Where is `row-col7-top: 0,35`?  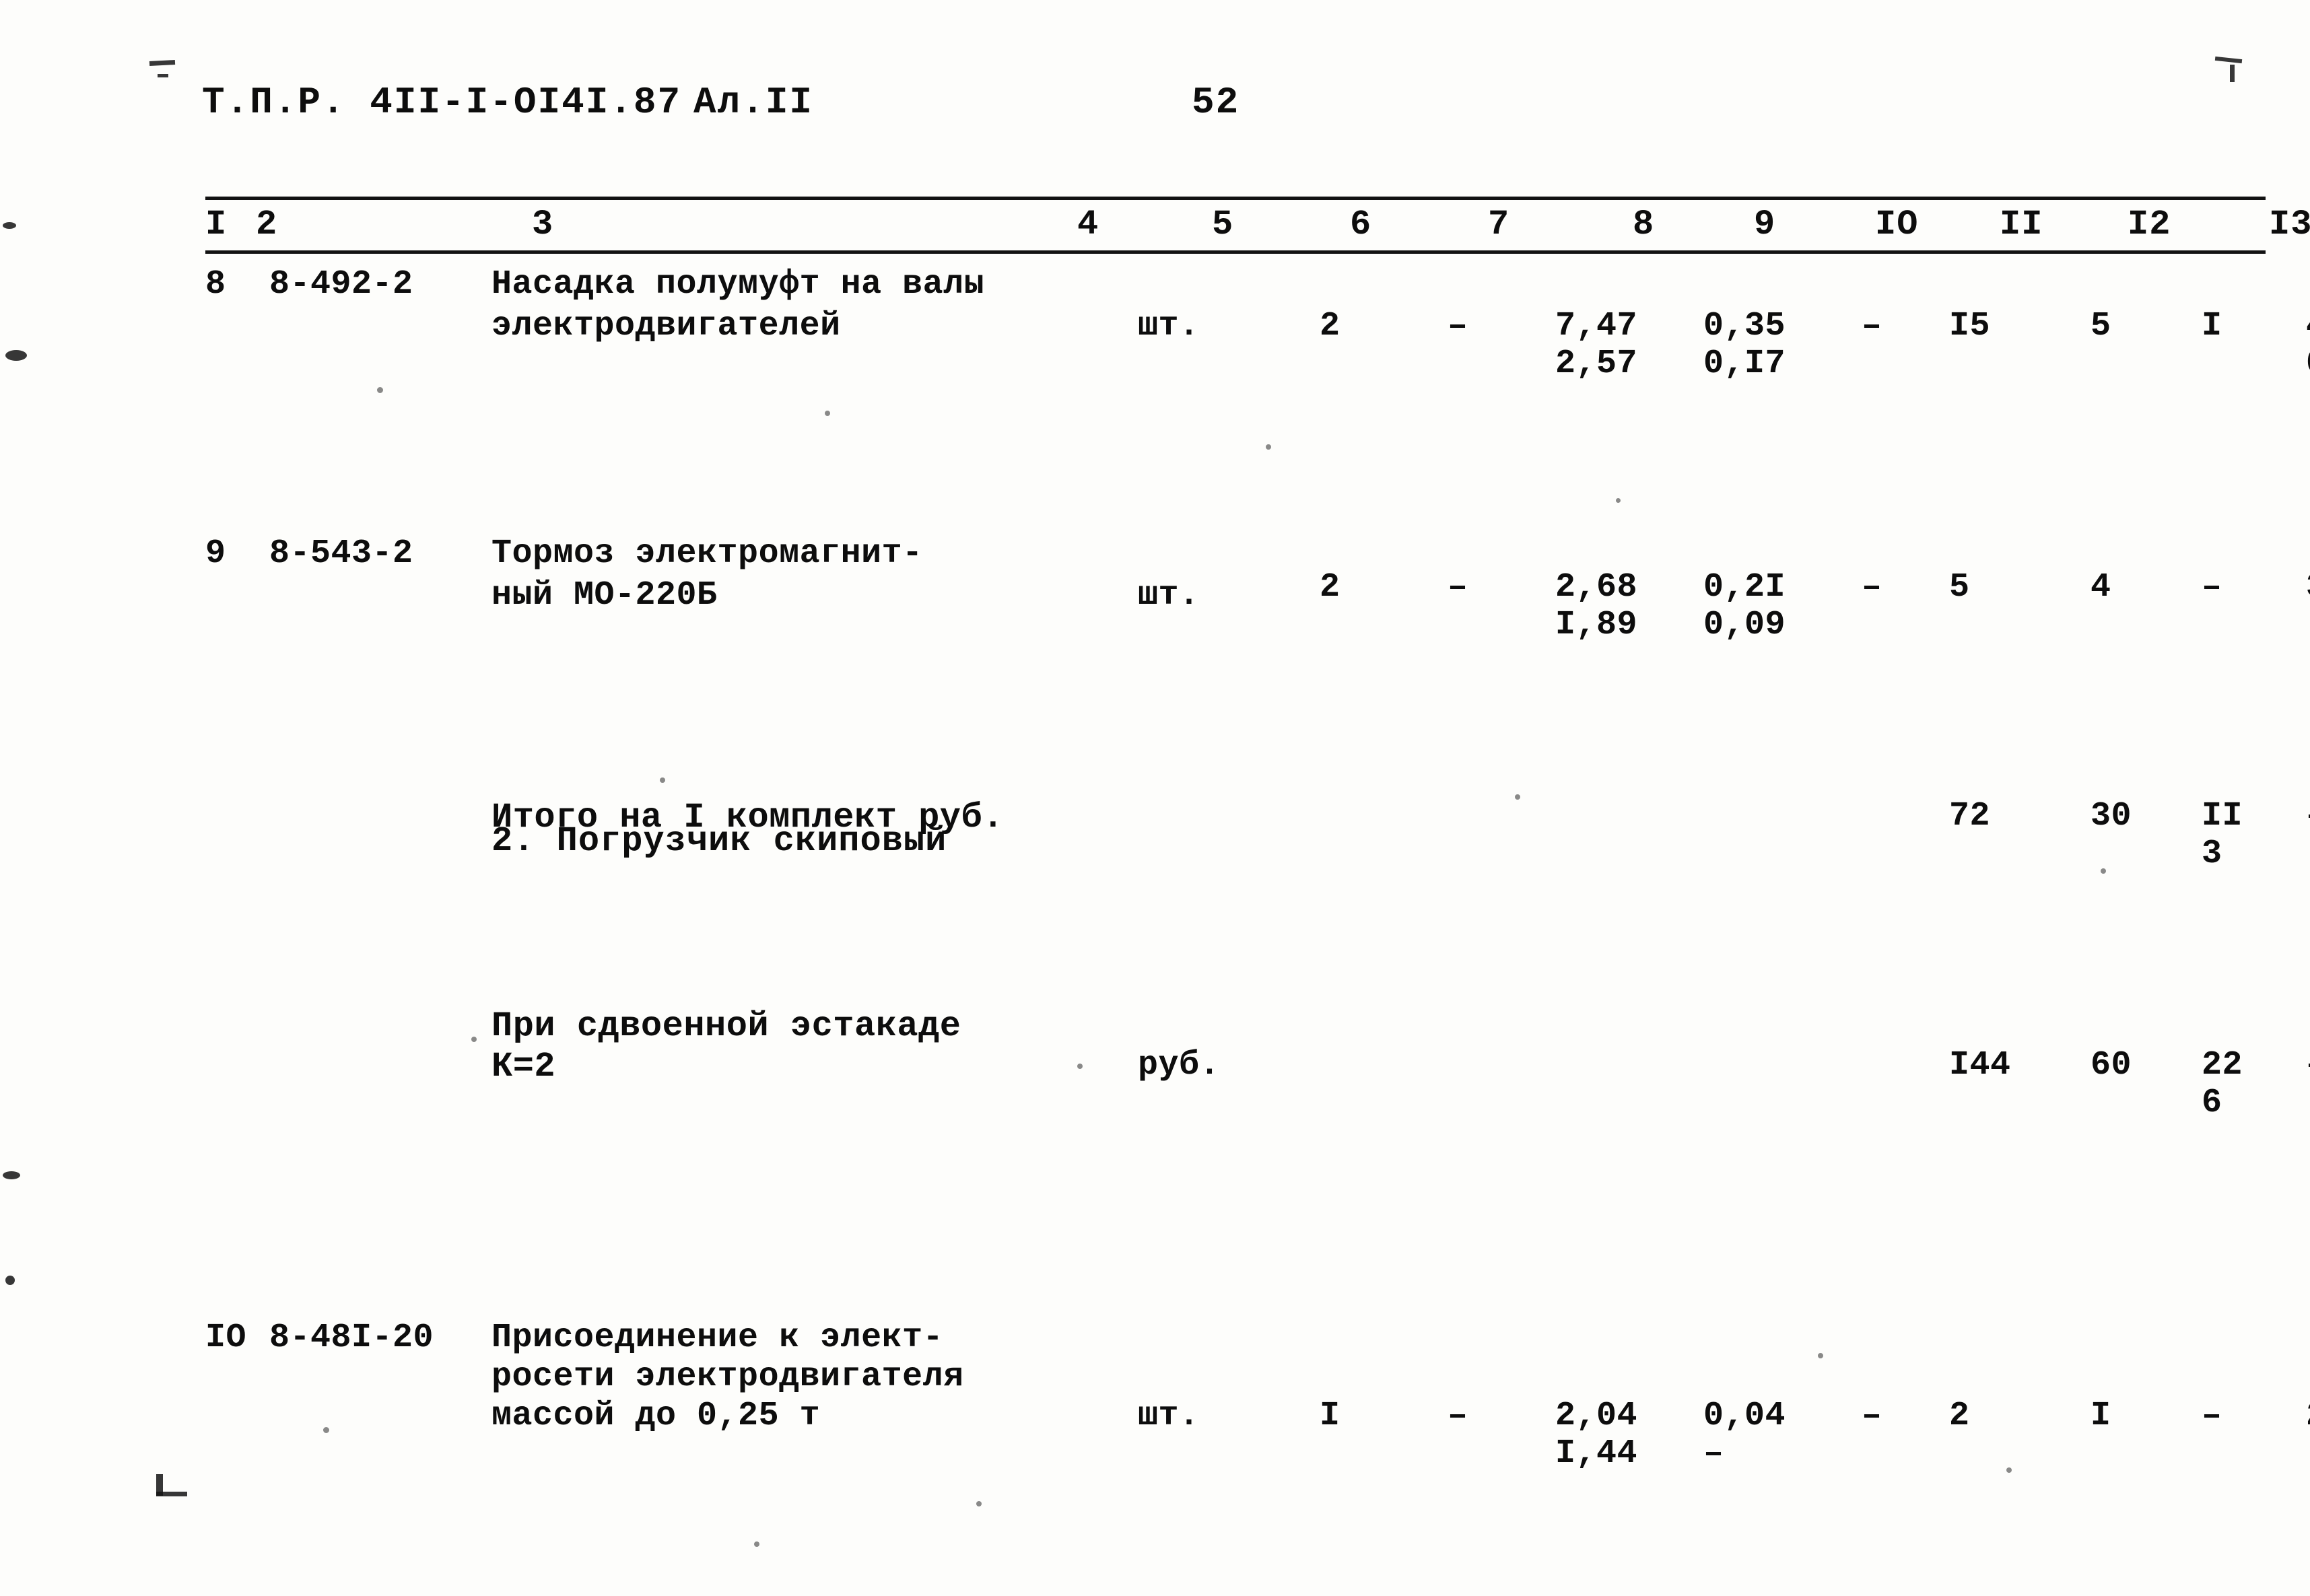 row-col7-top: 0,35 is located at coordinates (1744, 326).